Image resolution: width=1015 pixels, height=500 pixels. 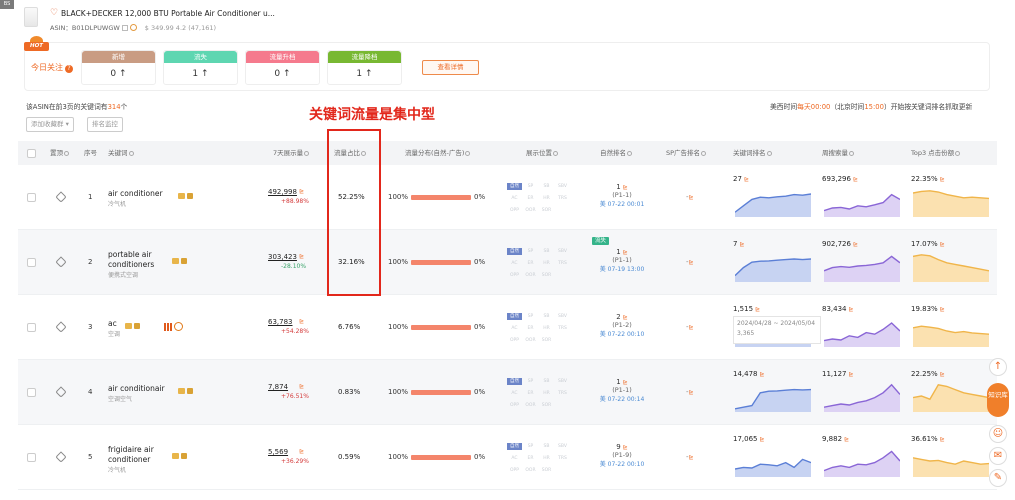 What do you see at coordinates (450, 67) in the screenshot?
I see `view-details-button: 查看详情` at bounding box center [450, 67].